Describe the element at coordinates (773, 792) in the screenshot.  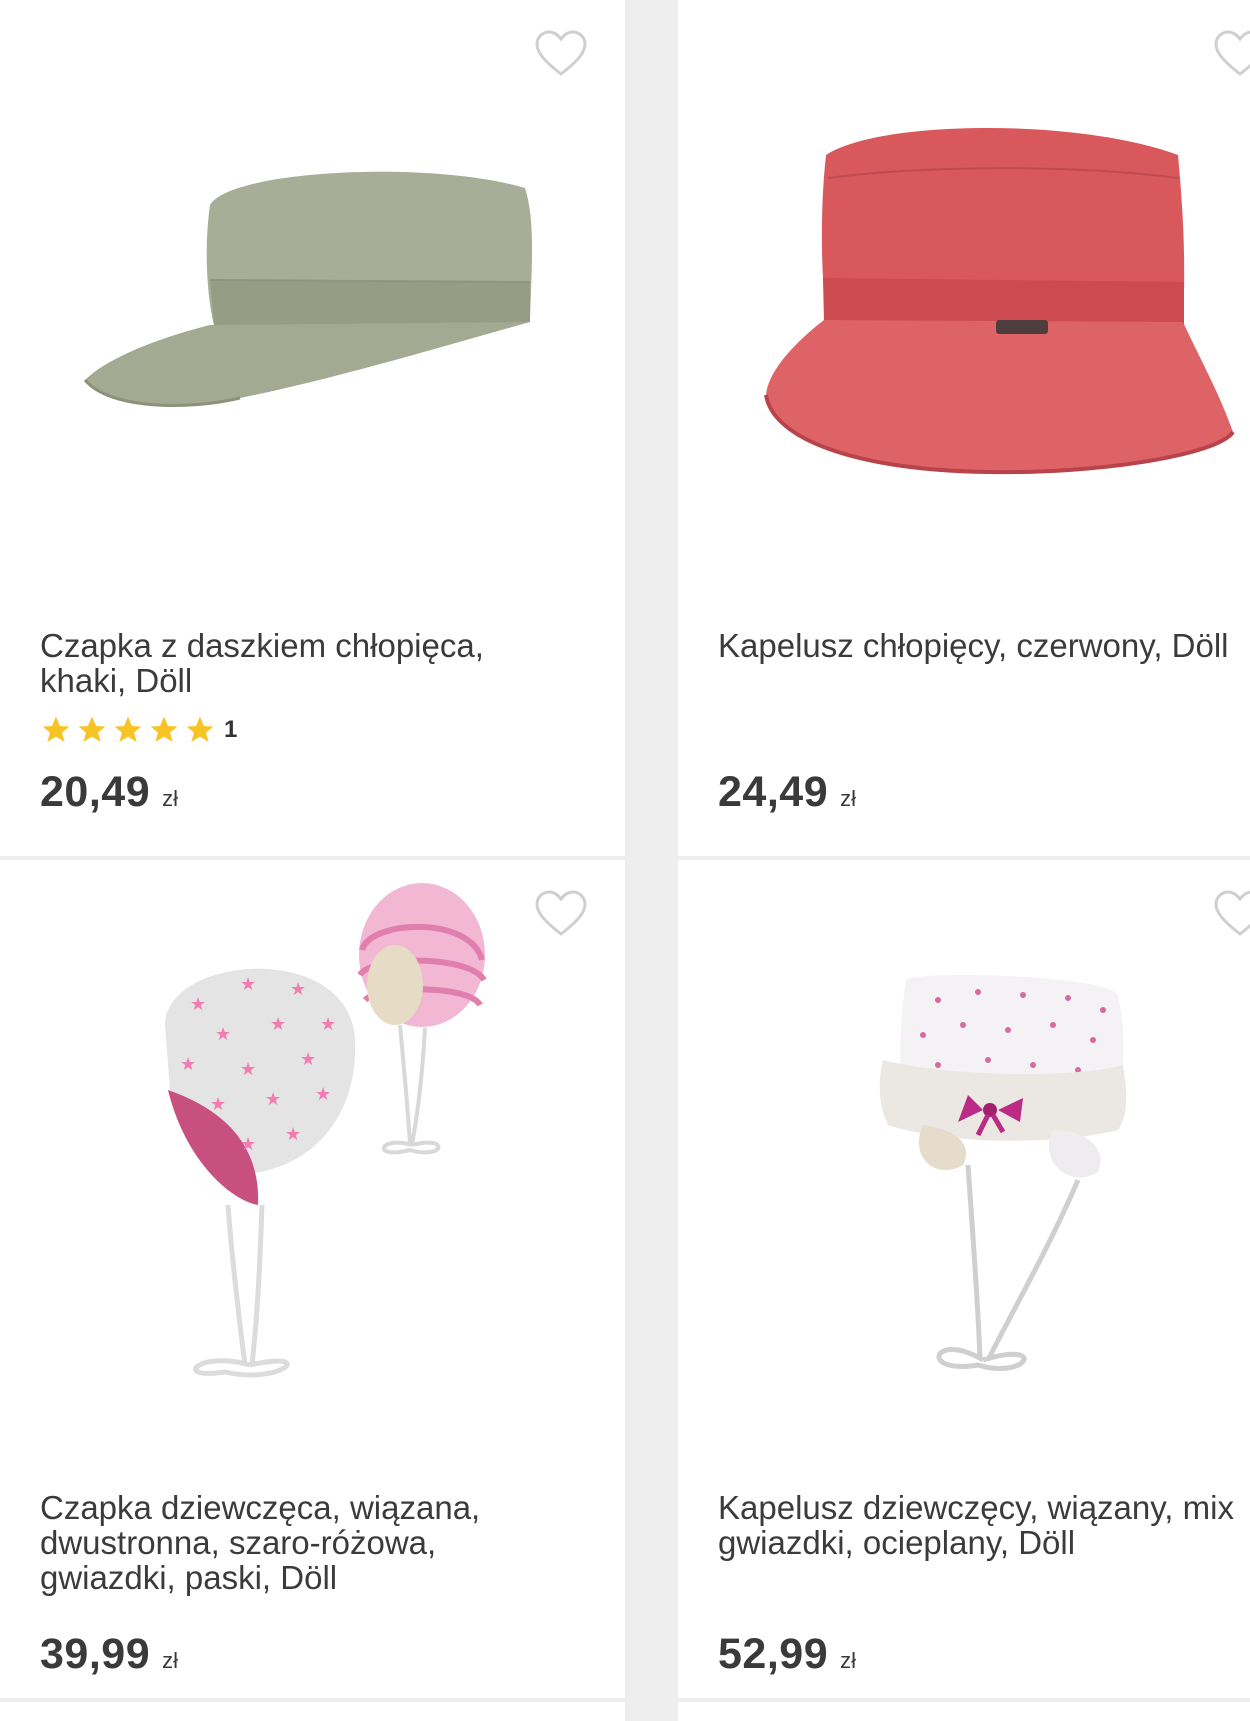
I see `price-amount: 24,49` at that location.